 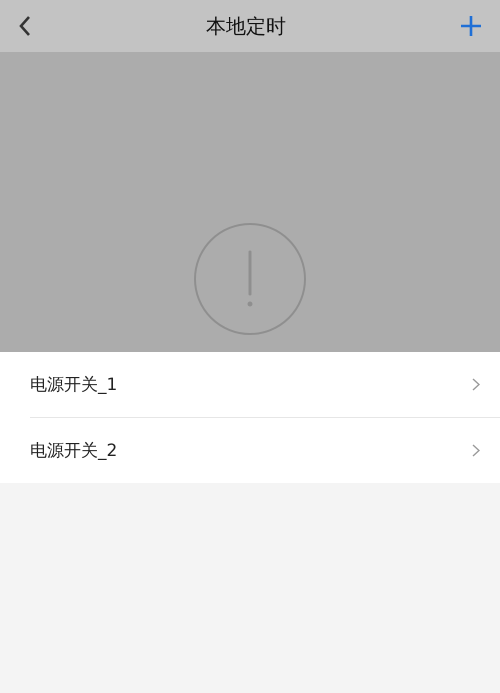 I want to click on warning-icon, so click(x=250, y=279).